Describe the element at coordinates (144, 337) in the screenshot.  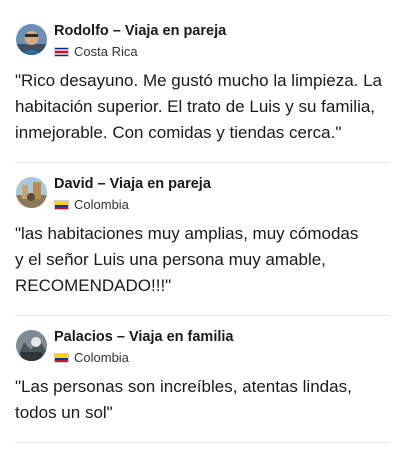
I see `reviewer-name: Palacios – Viaja en familia` at that location.